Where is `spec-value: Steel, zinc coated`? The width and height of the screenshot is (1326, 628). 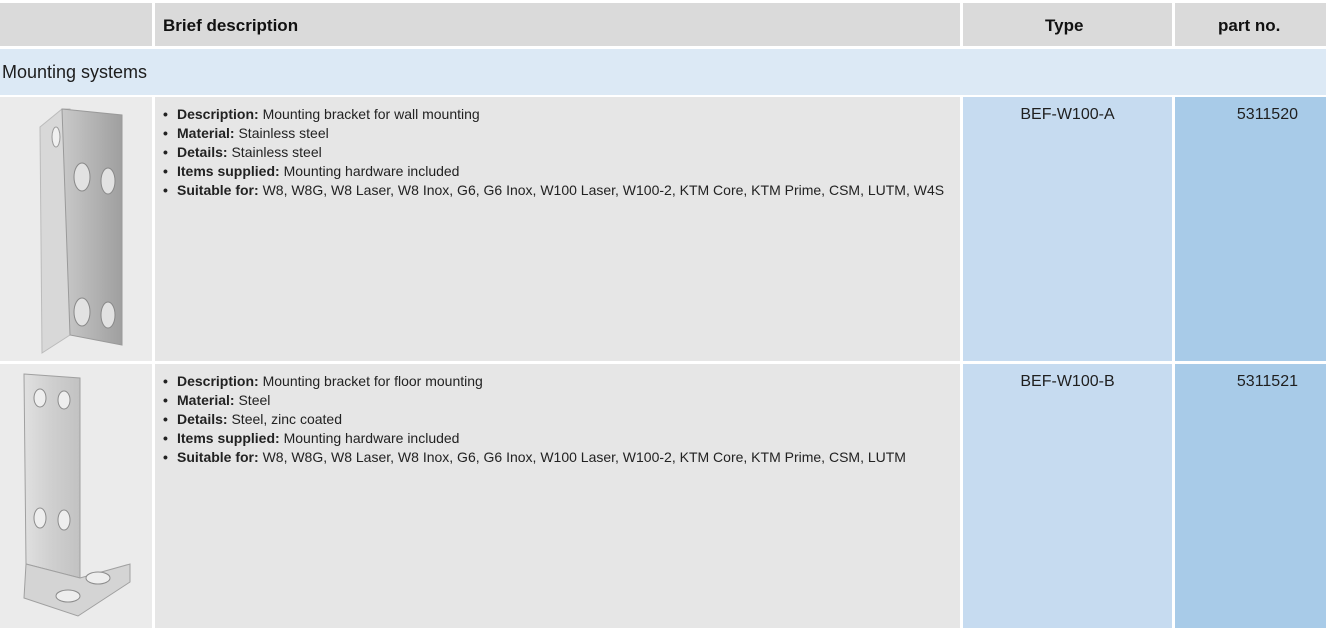 spec-value: Steel, zinc coated is located at coordinates (286, 419).